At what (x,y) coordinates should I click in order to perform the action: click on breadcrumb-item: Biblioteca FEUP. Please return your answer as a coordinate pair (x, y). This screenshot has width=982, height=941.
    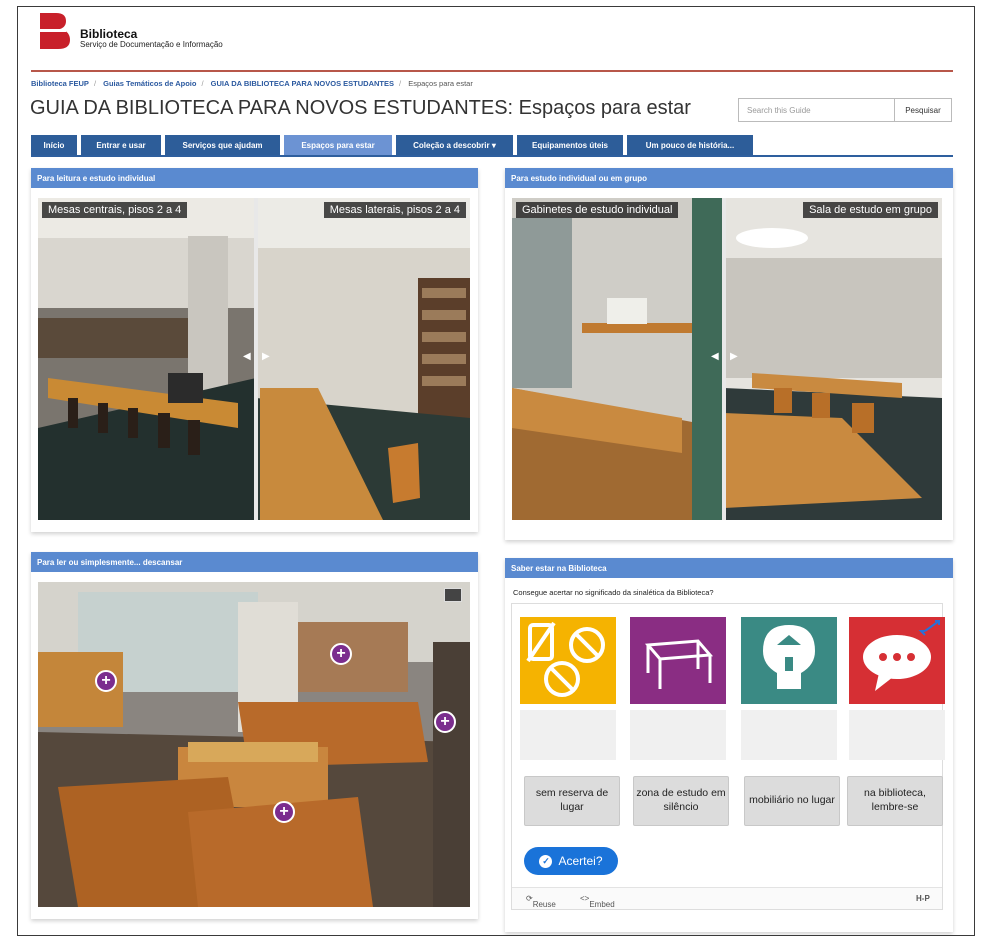
    Looking at the image, I should click on (60, 83).